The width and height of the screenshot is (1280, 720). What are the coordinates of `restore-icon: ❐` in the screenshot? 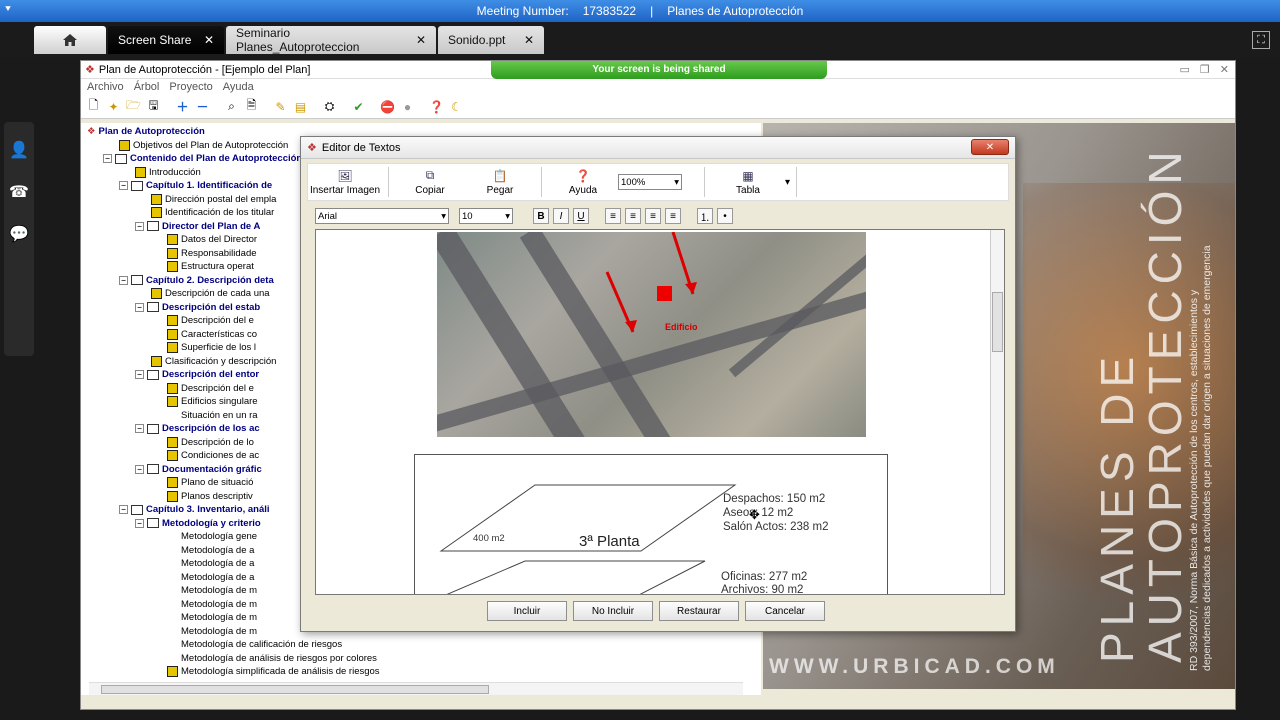 It's located at (1205, 69).